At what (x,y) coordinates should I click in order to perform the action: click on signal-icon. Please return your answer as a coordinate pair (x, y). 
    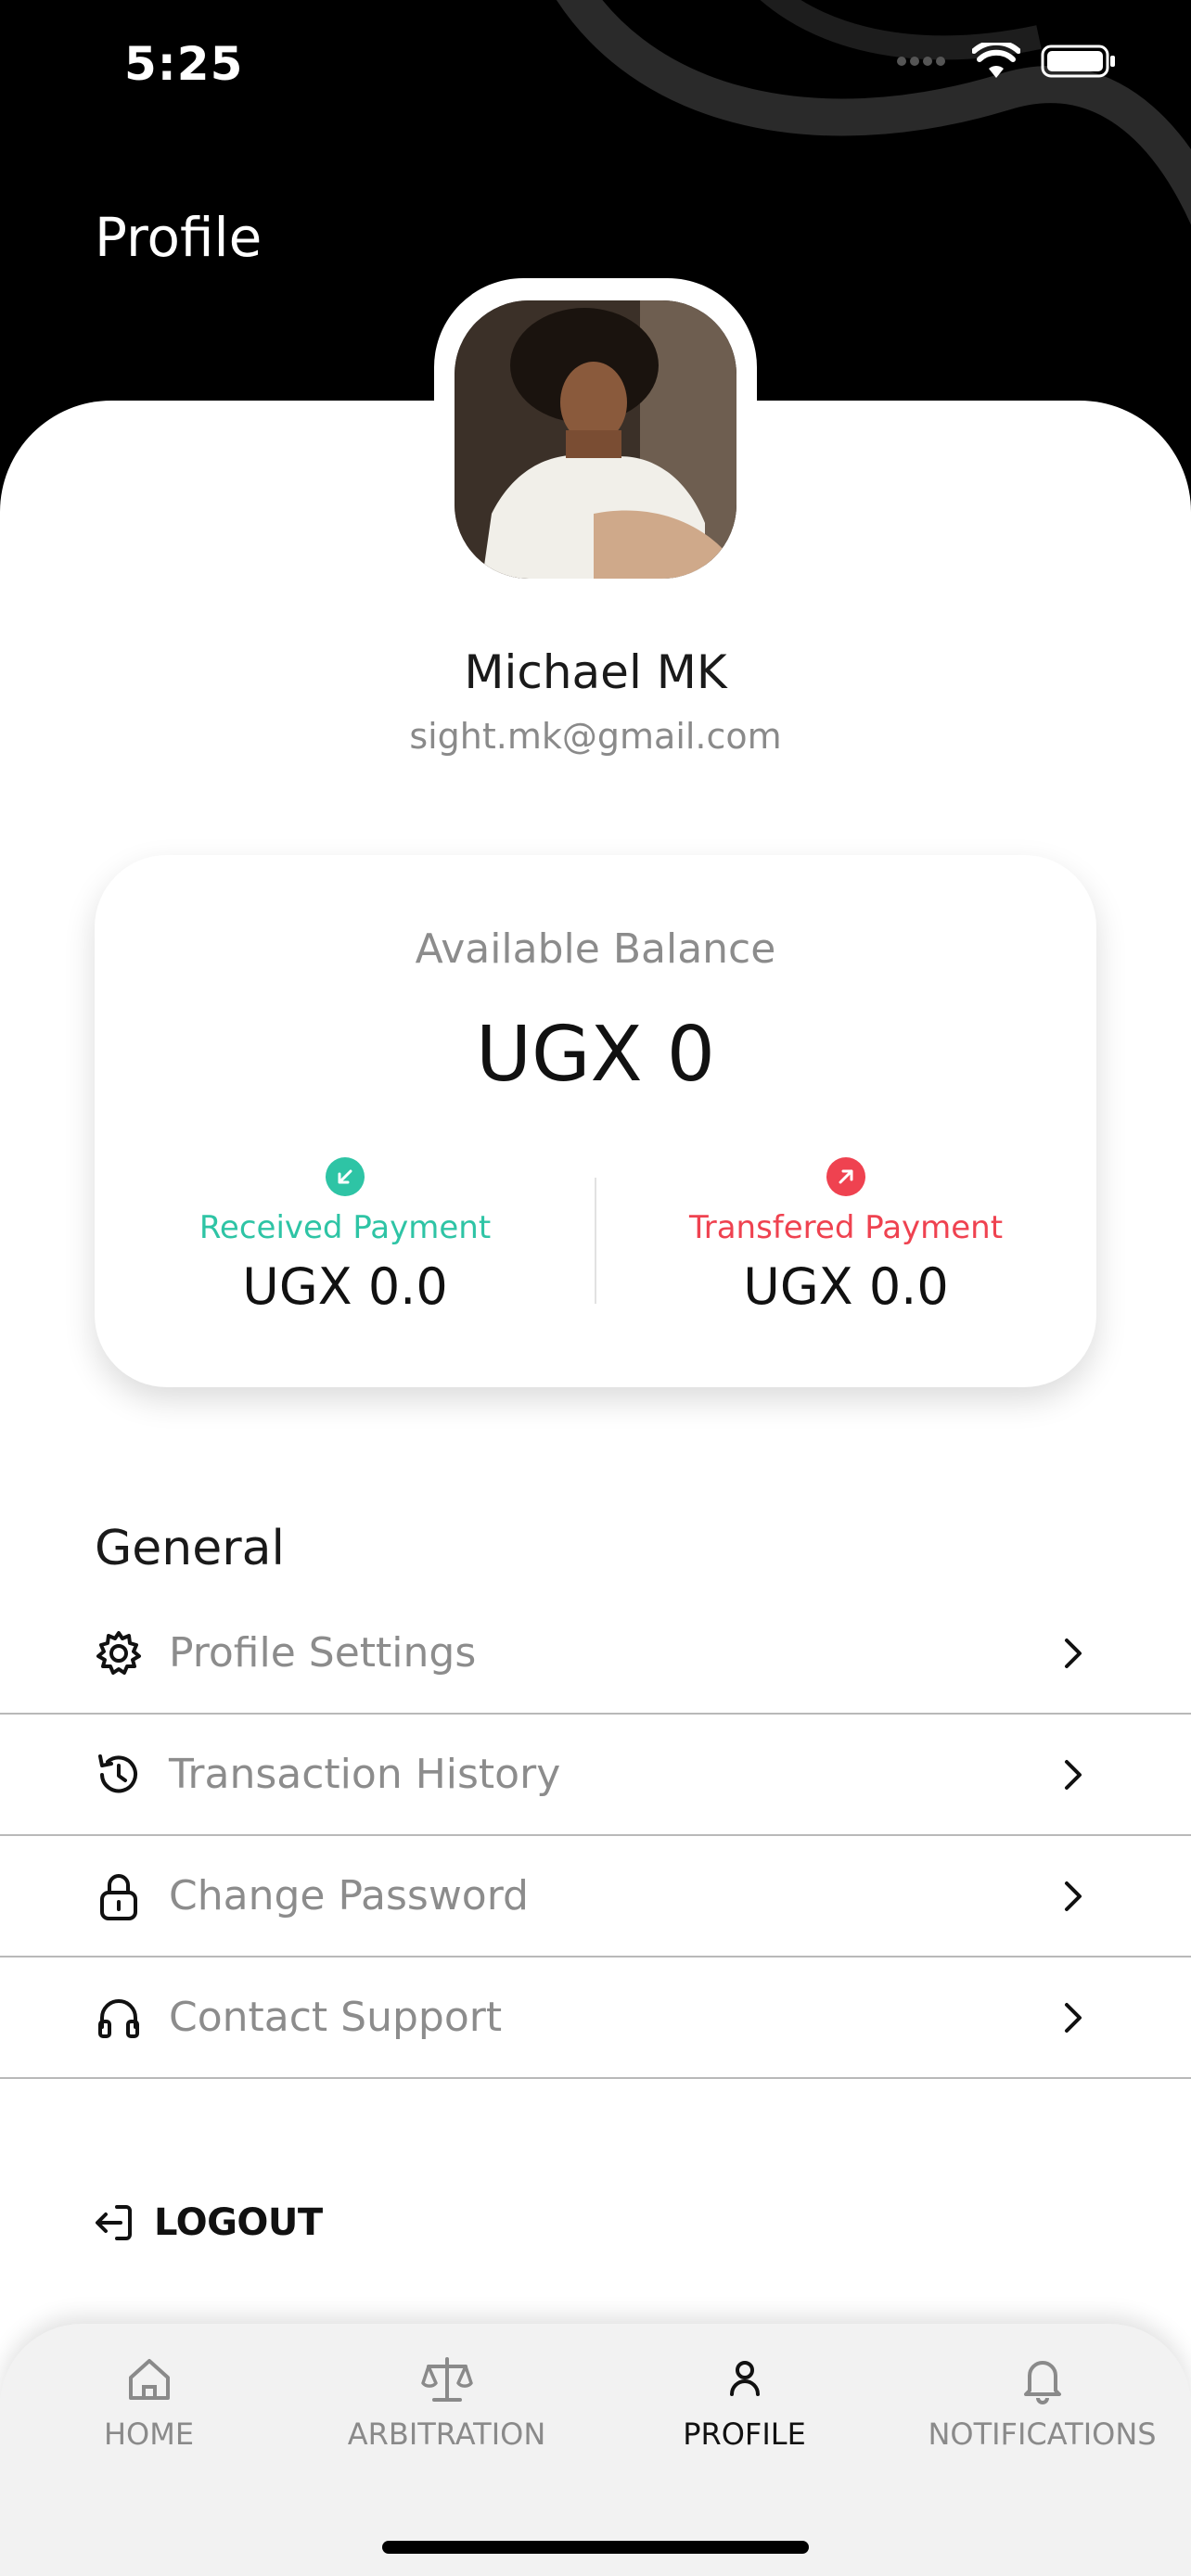
    Looking at the image, I should click on (921, 61).